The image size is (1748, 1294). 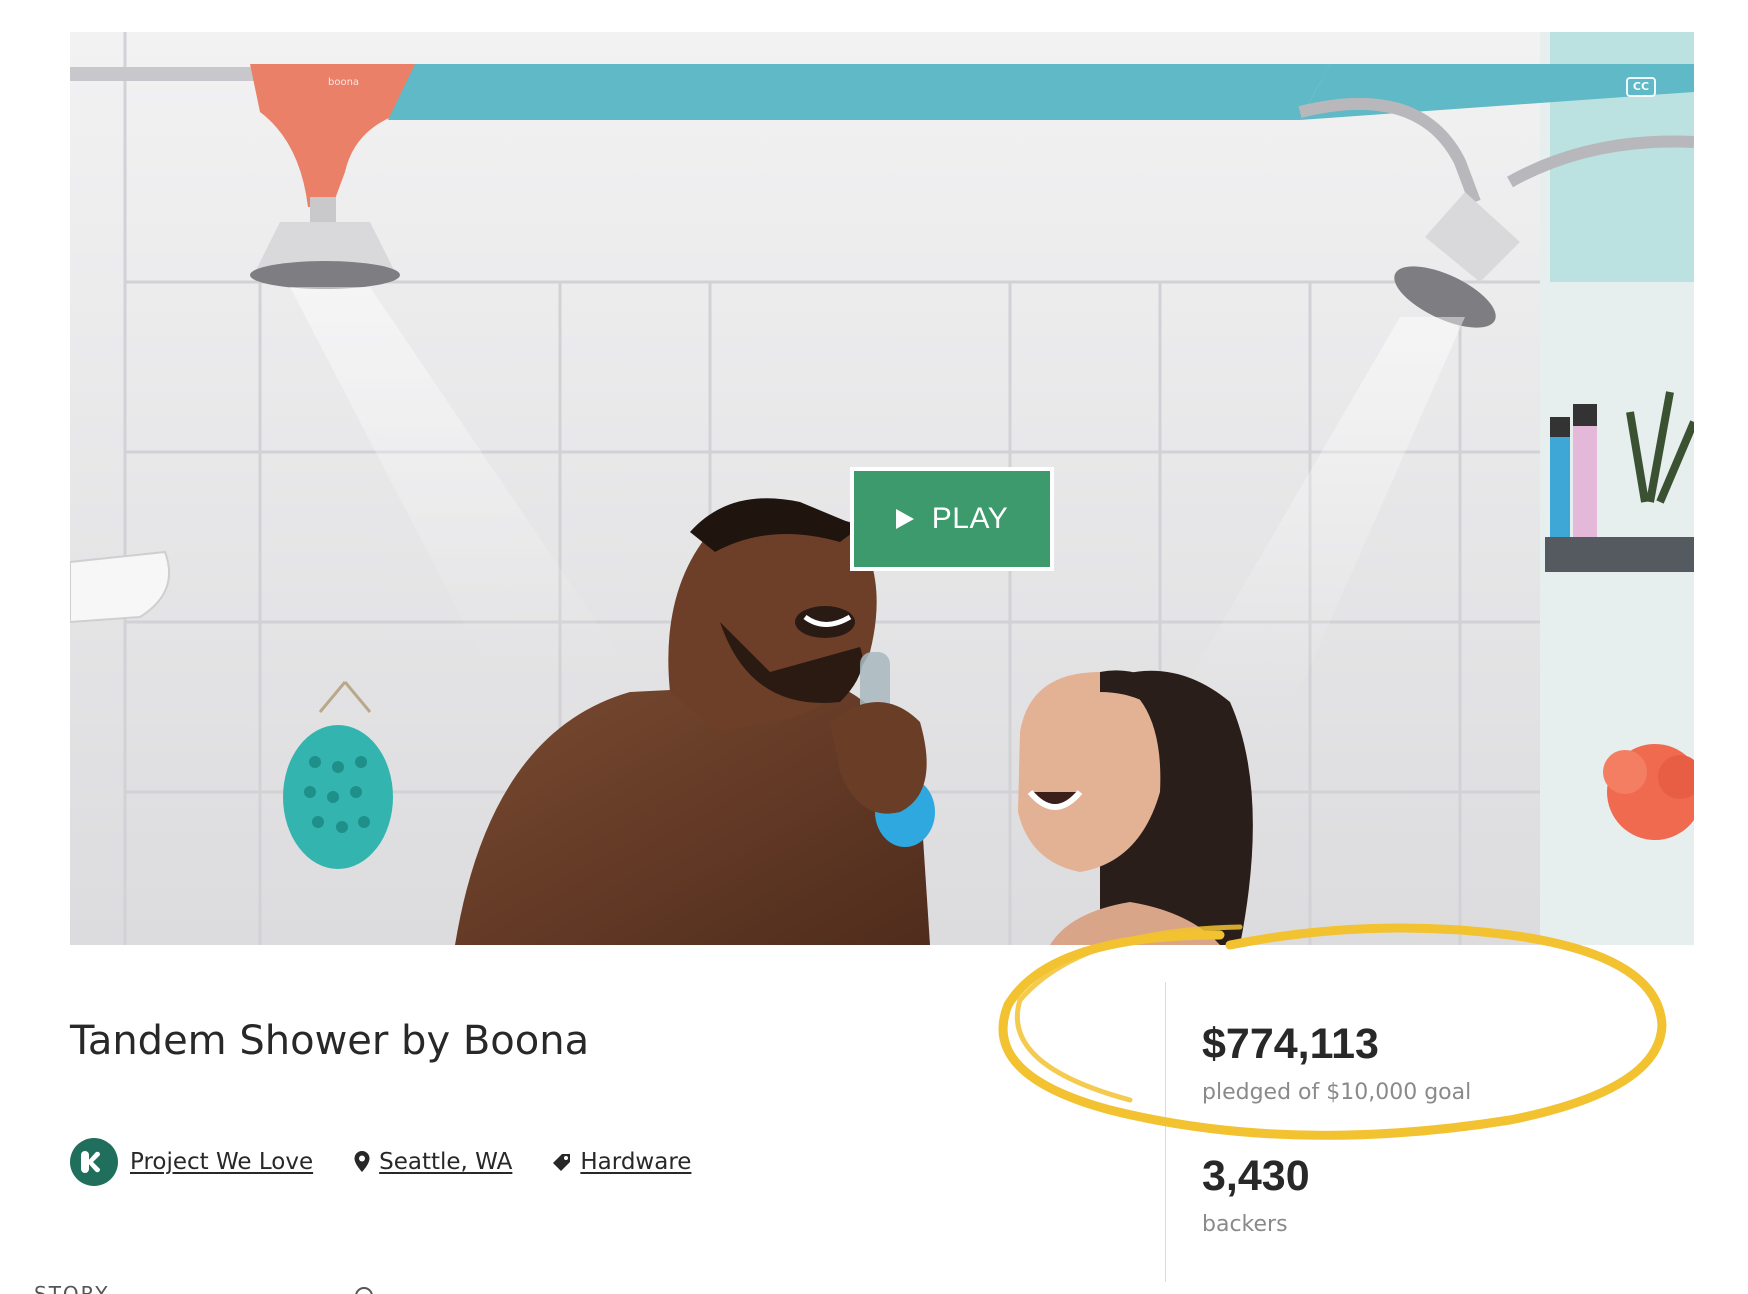 What do you see at coordinates (221, 1162) in the screenshot?
I see `project-we-love-link: Project We Love` at bounding box center [221, 1162].